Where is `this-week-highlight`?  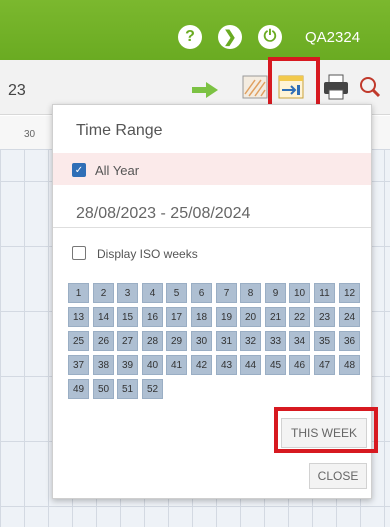
this-week-highlight is located at coordinates (326, 430).